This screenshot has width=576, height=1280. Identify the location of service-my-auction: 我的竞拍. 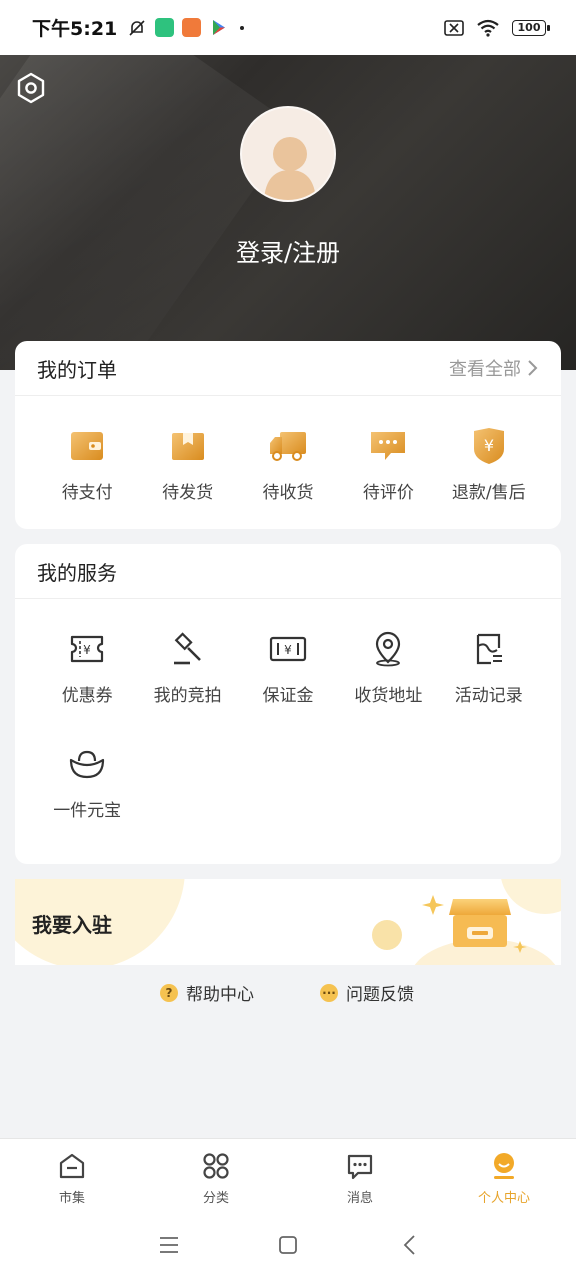
(187, 667).